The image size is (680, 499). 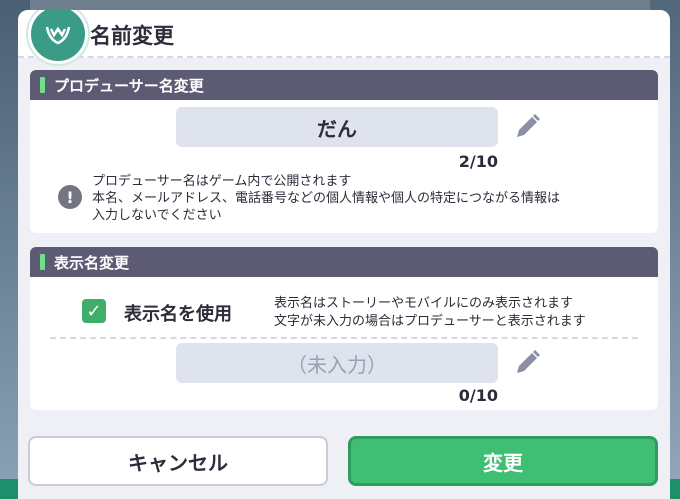 I want to click on display-name-counter: 0/10, so click(x=478, y=395).